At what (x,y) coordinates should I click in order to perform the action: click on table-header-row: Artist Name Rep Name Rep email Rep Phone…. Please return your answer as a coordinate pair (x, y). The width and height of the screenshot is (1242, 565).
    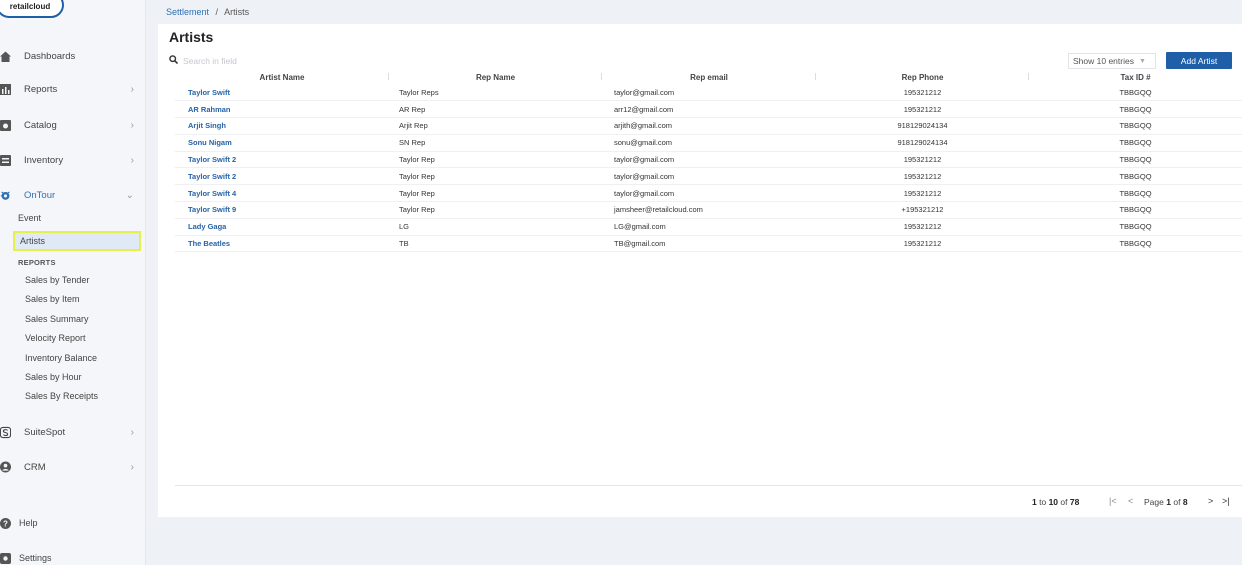
    Looking at the image, I should click on (708, 77).